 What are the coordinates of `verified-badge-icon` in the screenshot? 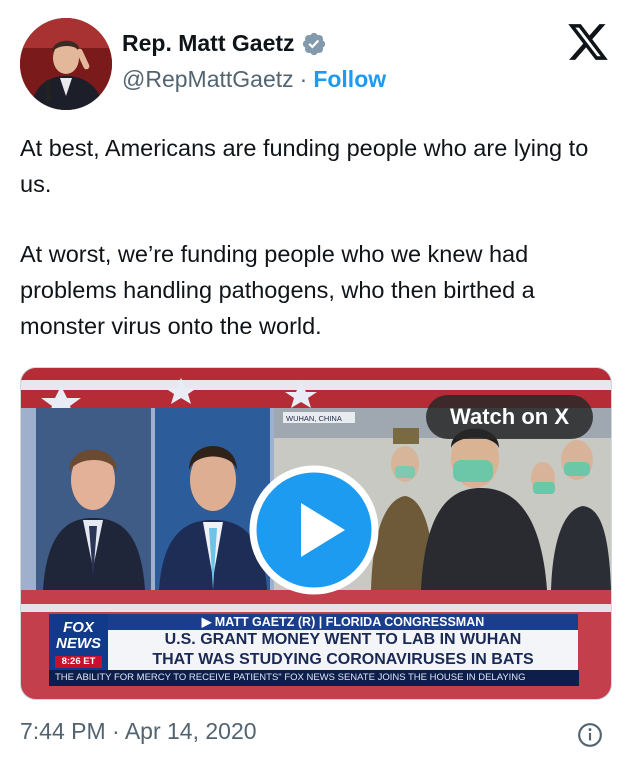 It's located at (313, 43).